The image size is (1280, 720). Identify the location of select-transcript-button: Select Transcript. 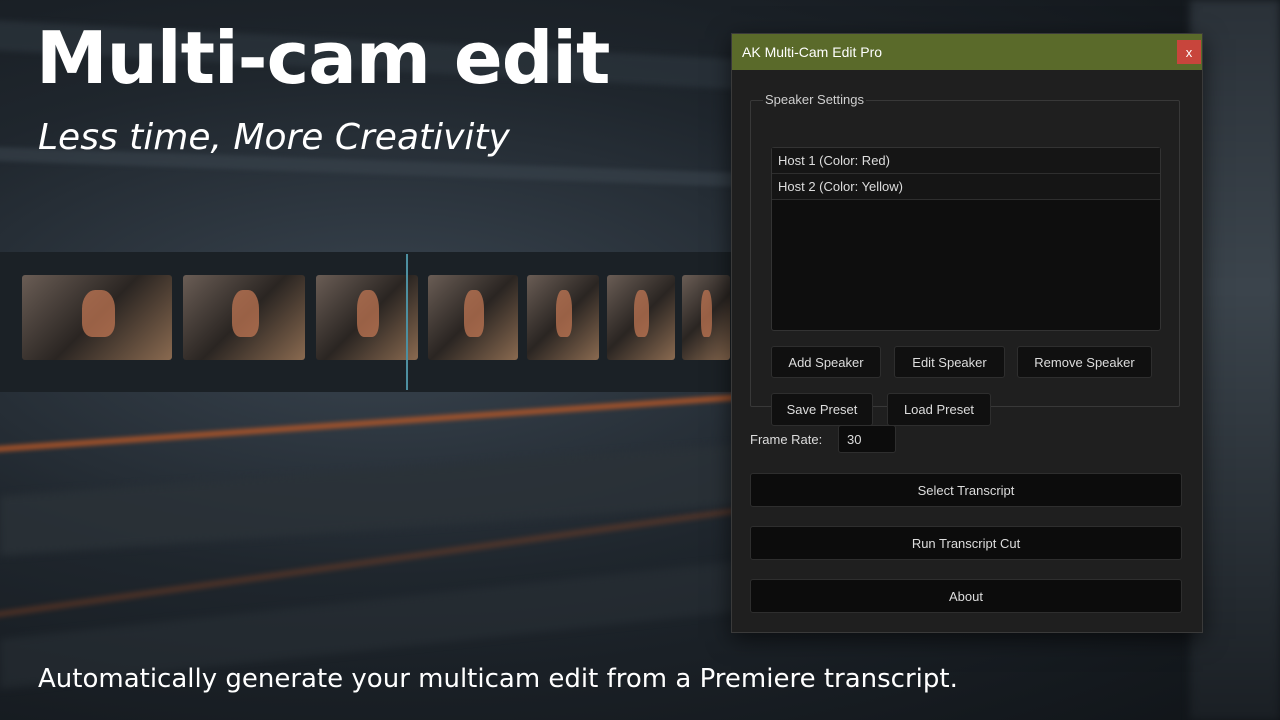
(966, 490).